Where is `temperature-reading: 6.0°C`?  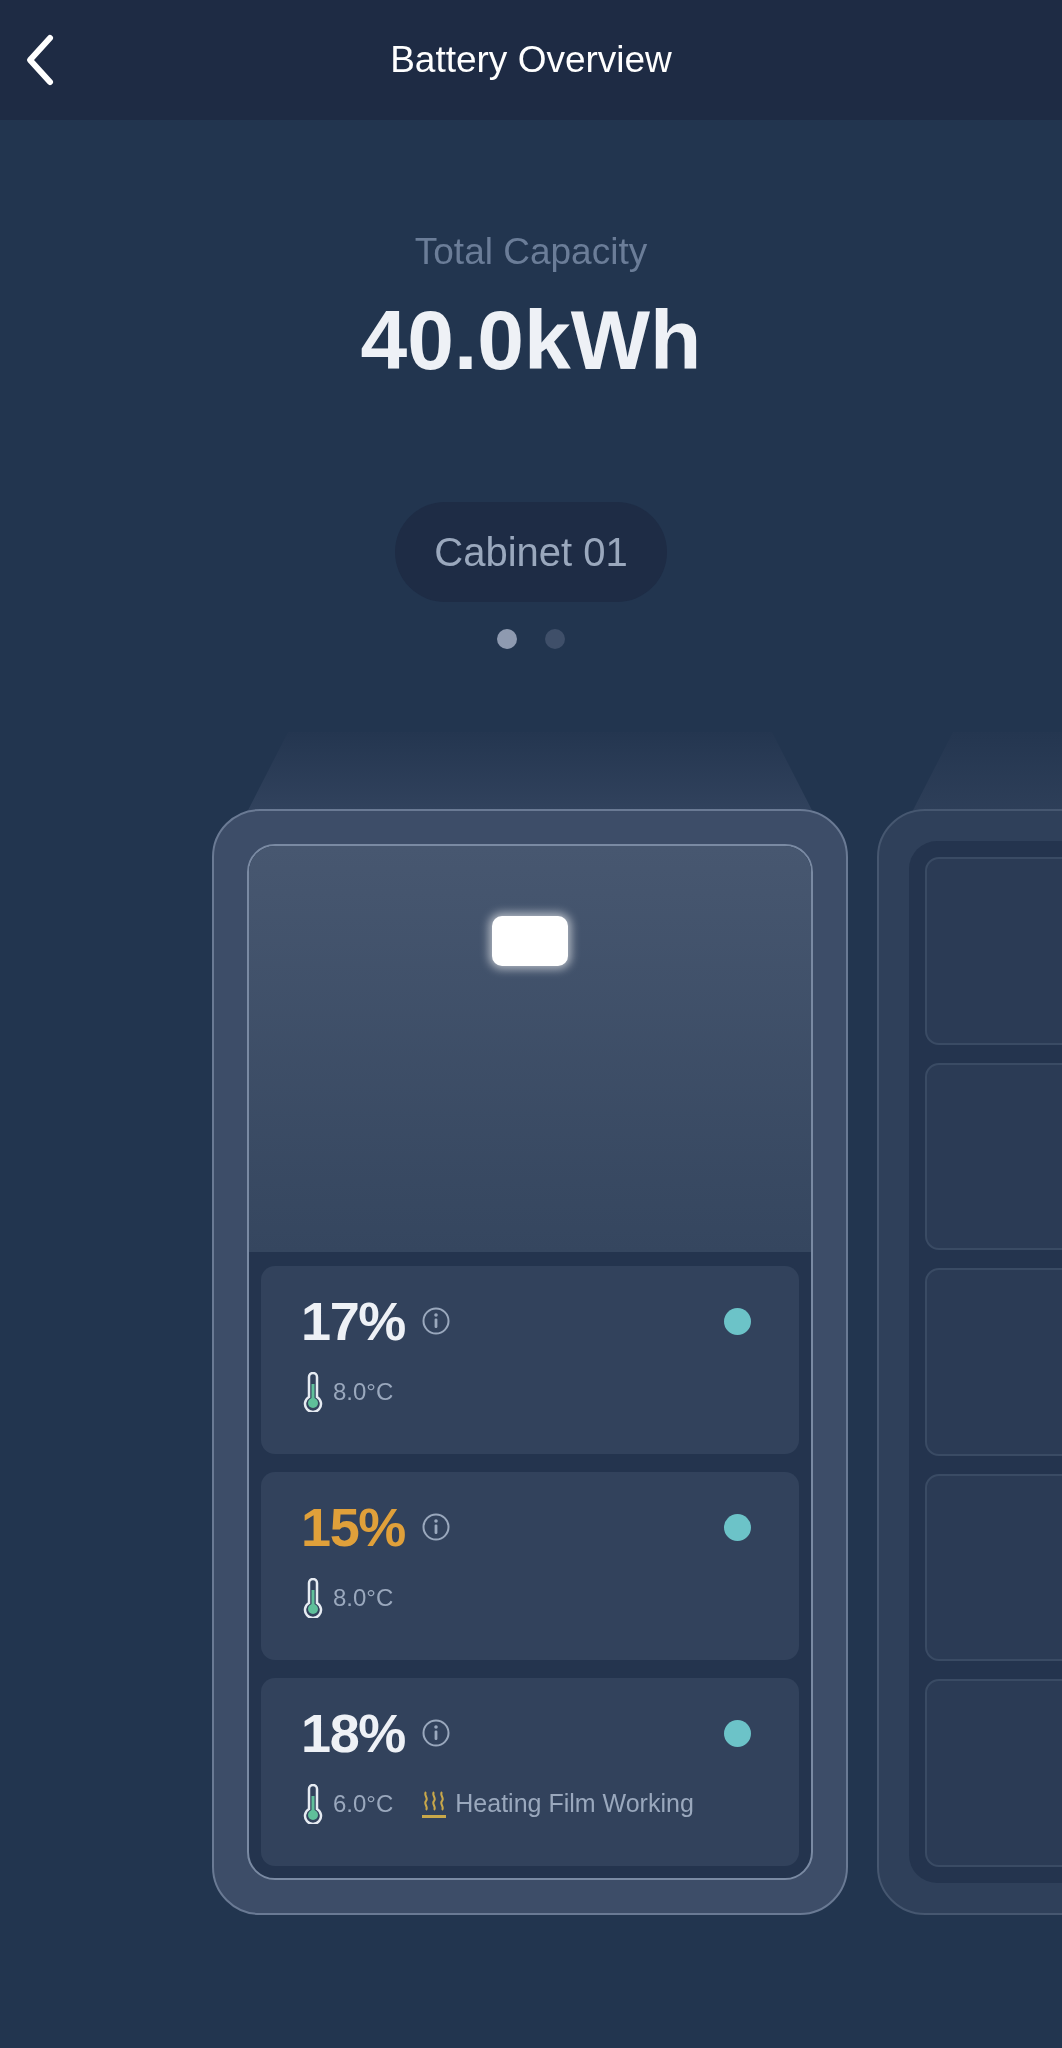
temperature-reading: 6.0°C is located at coordinates (363, 1804).